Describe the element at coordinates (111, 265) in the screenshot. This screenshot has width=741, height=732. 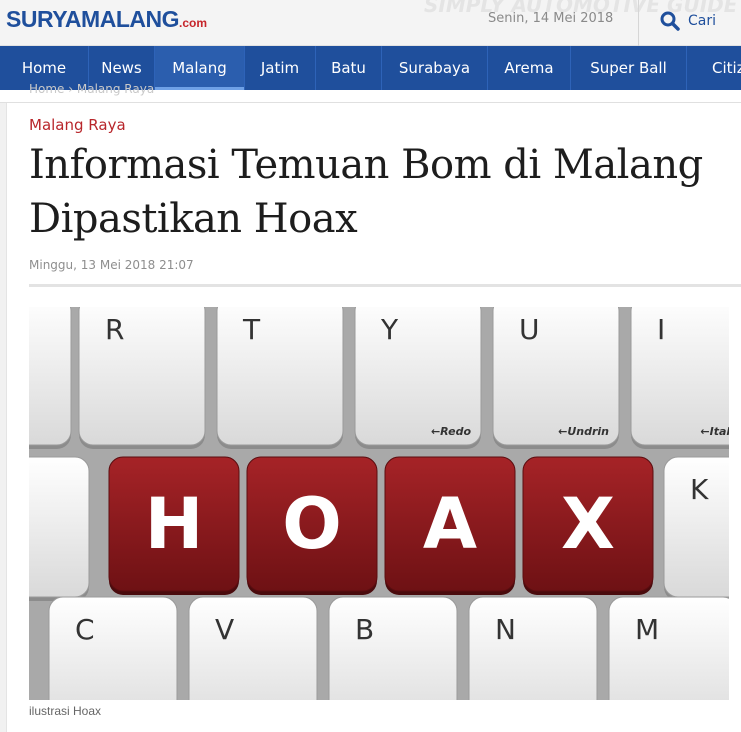
I see `publish-date: Minggu, 13 Mei 2018 21:07` at that location.